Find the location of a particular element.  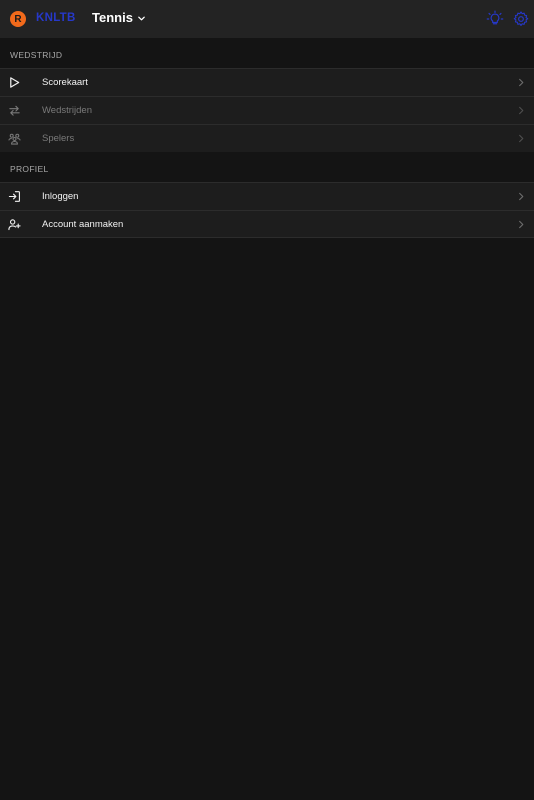

brand-logo: R is located at coordinates (18, 19).